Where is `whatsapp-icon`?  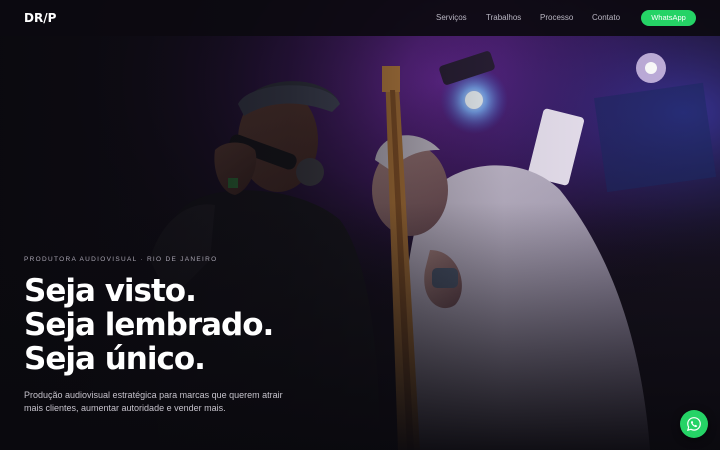 whatsapp-icon is located at coordinates (694, 424).